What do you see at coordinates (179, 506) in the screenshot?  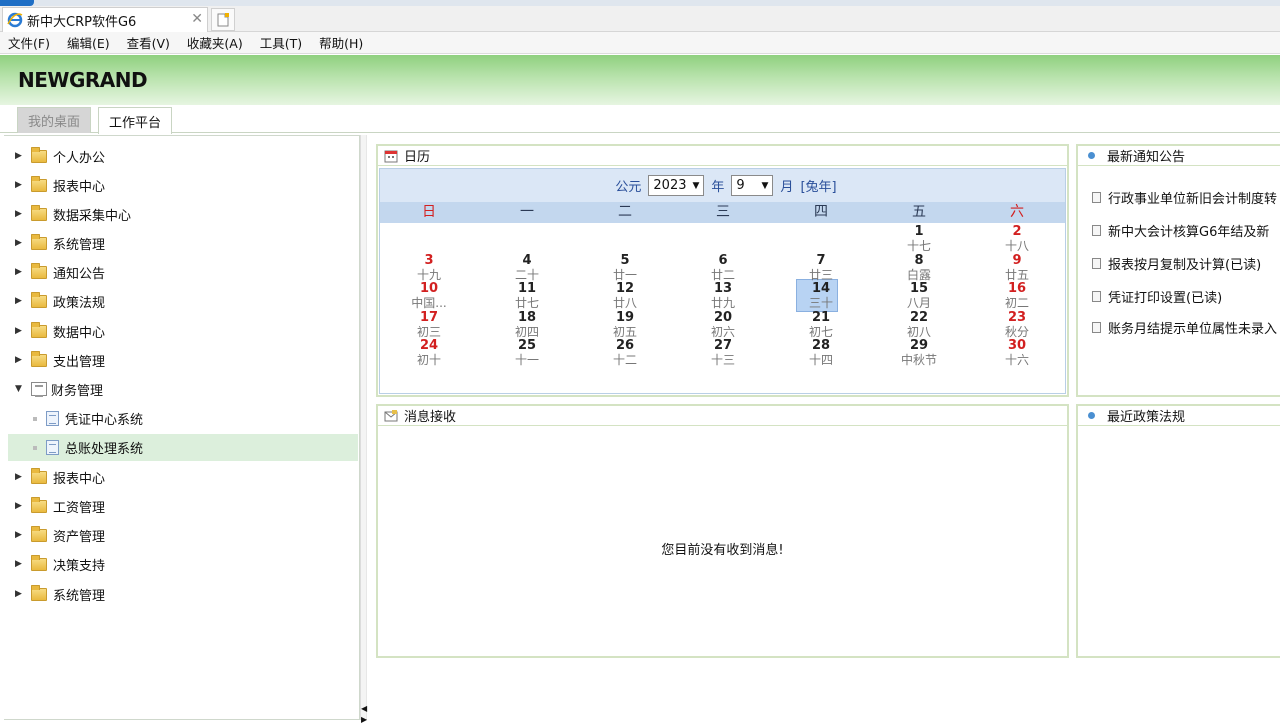 I see `tree-item-payroll: ▶ 工资管理` at bounding box center [179, 506].